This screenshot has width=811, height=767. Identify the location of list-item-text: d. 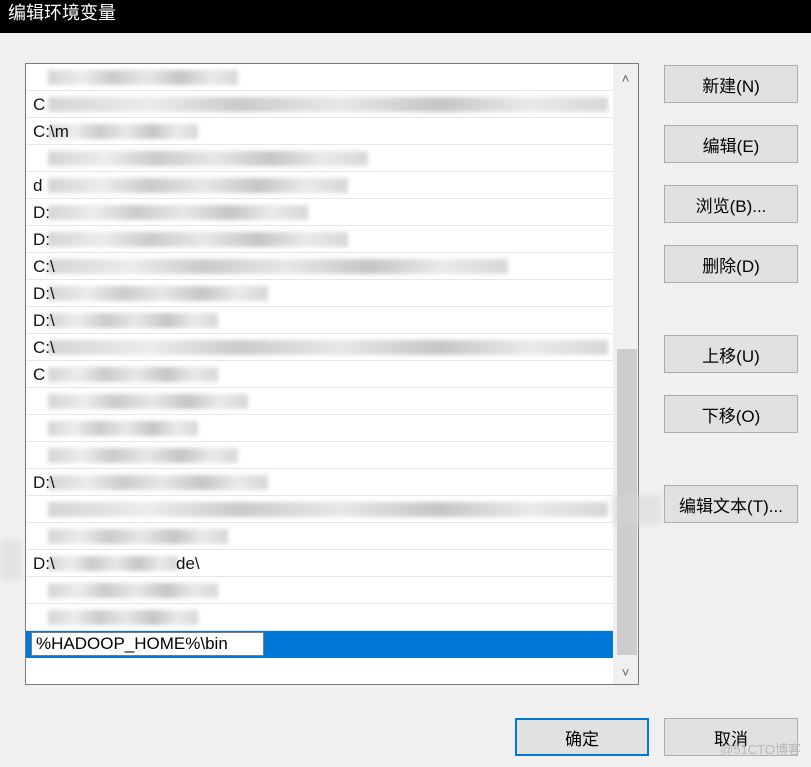
(38, 185).